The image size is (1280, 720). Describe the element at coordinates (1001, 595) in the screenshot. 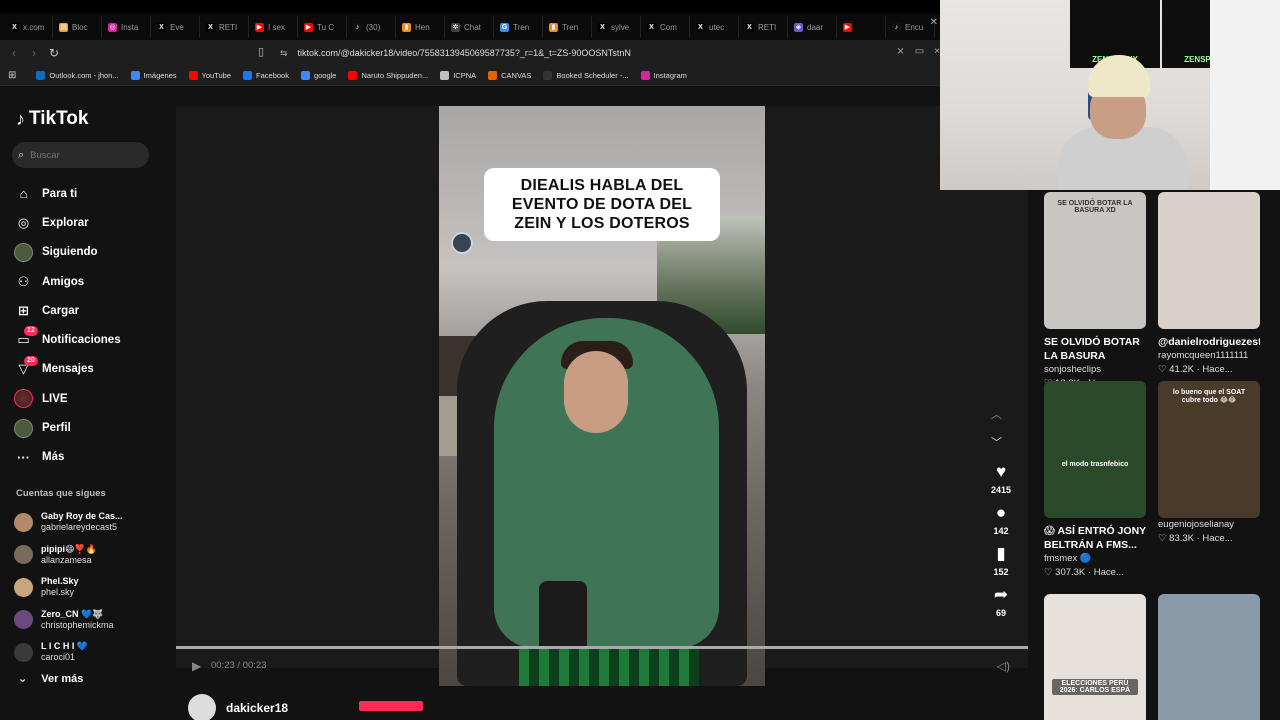

I see `share-icon: ➦` at that location.